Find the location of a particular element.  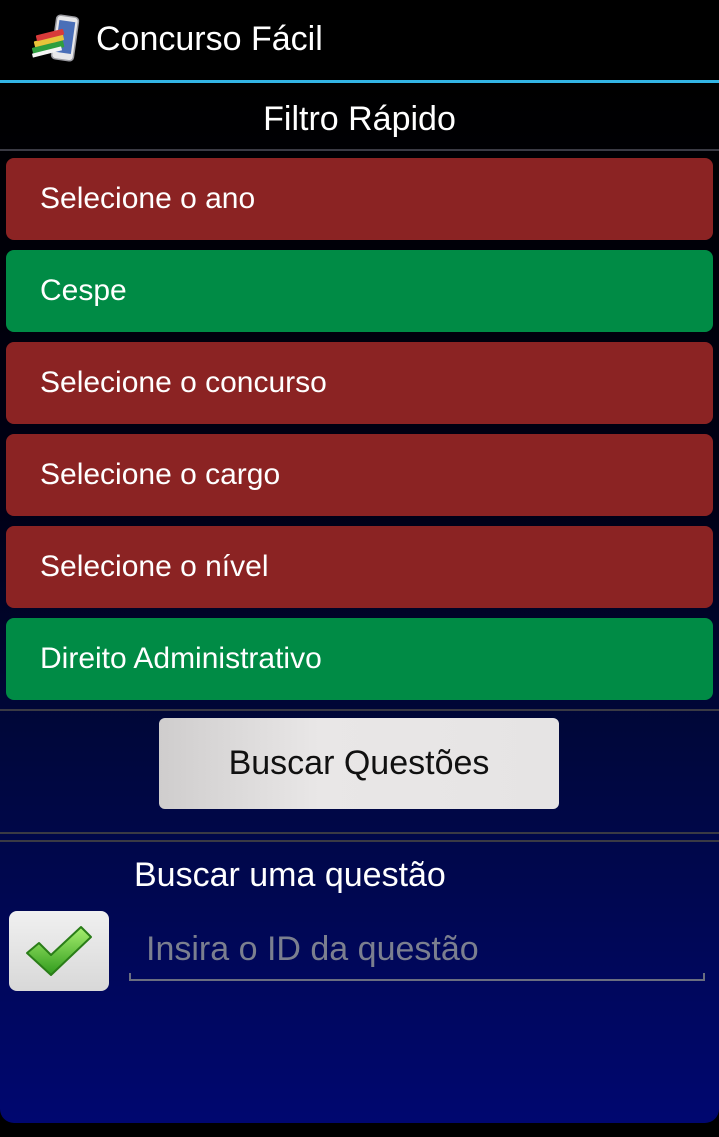

confirm-id-button is located at coordinates (59, 951).